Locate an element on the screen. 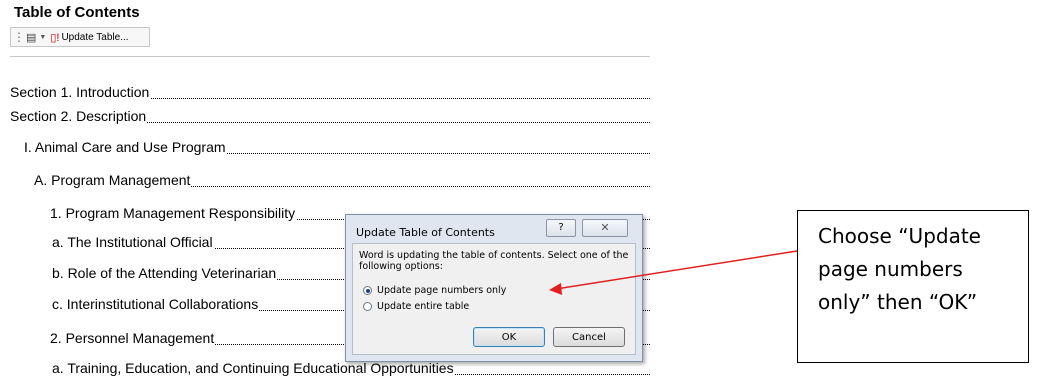 Image resolution: width=1047 pixels, height=377 pixels. help-button: ? is located at coordinates (561, 228).